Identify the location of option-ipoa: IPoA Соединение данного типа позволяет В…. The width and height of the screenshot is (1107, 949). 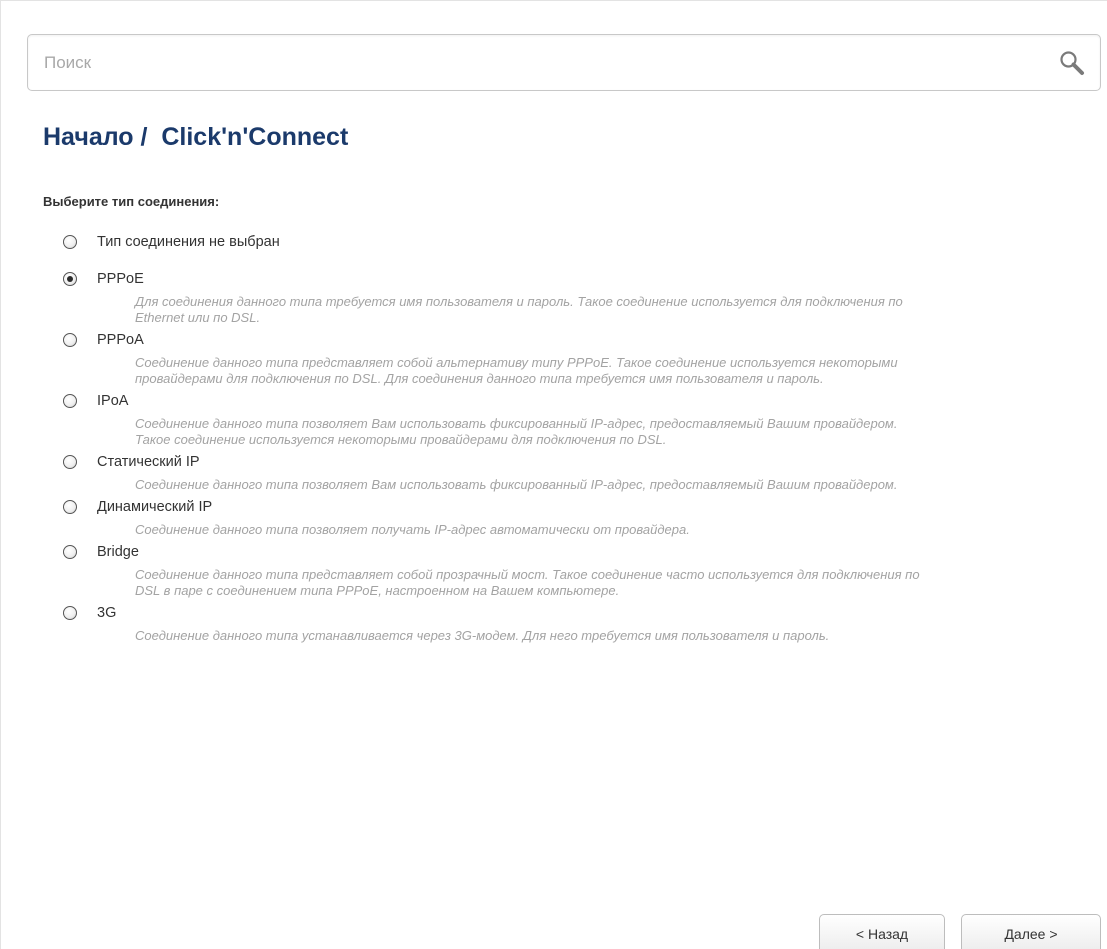
(563, 419).